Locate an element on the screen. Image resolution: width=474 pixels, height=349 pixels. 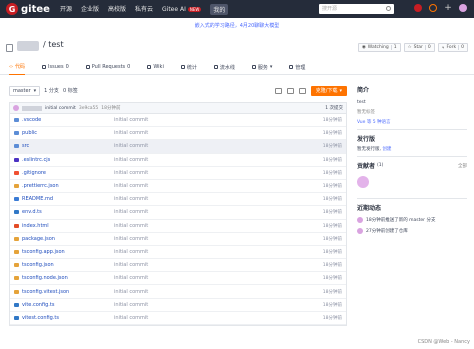
tab-code: ‹› 代码 is located at coordinates (17, 67).